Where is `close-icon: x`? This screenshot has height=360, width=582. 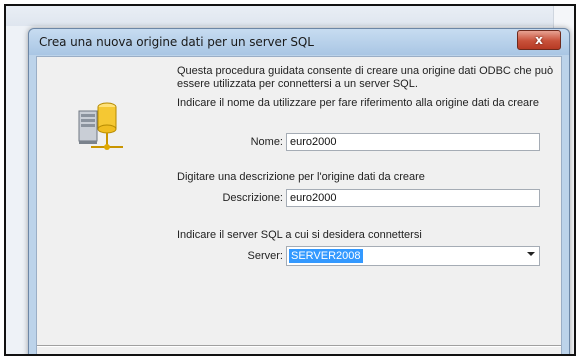
close-icon: x is located at coordinates (539, 40).